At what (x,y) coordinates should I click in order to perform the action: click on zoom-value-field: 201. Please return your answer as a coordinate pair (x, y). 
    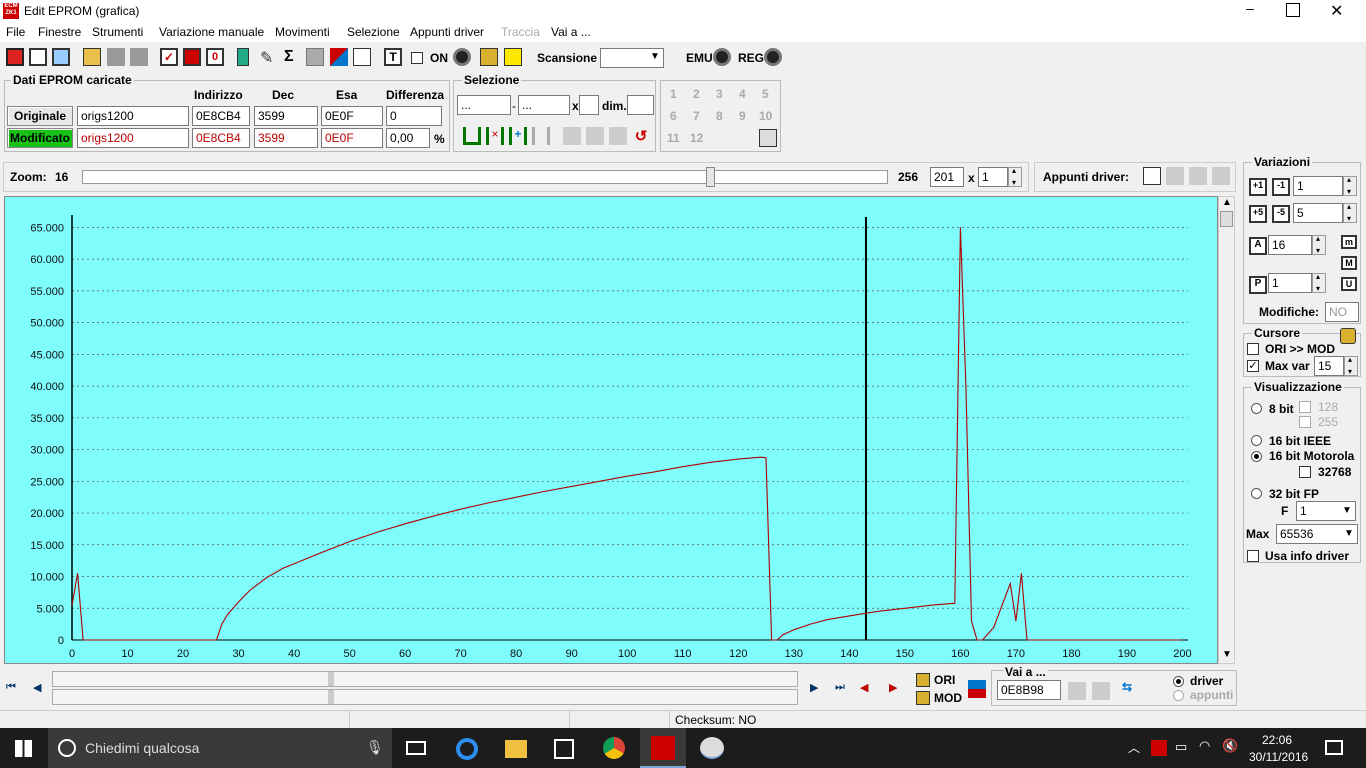
    Looking at the image, I should click on (947, 177).